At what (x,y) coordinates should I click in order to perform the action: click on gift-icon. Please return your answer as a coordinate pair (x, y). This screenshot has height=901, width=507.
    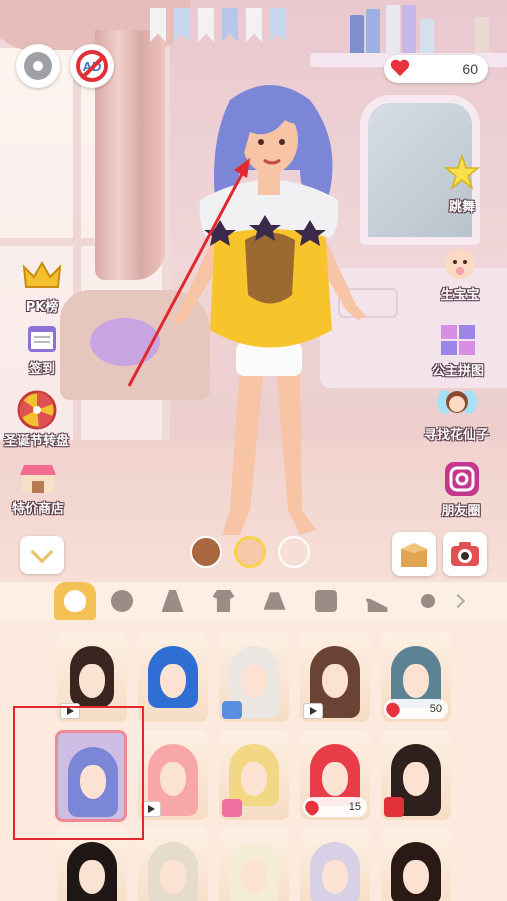
    Looking at the image, I should click on (394, 807).